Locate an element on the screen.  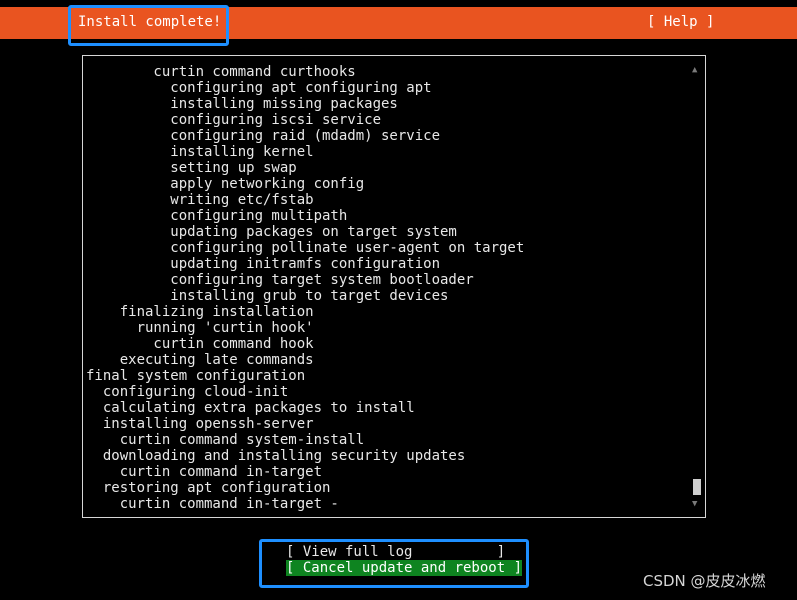
log-line: configuring raid (mdadm) service is located at coordinates (263, 136).